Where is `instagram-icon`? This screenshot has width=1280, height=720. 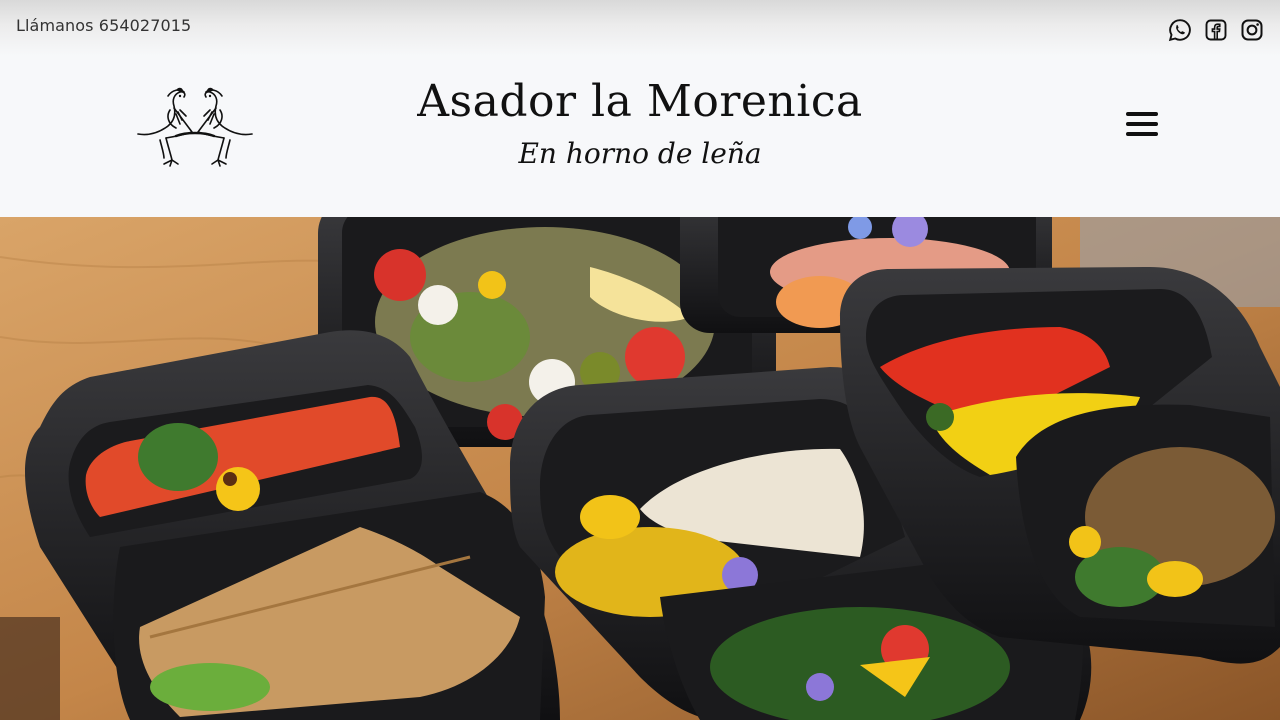
instagram-icon is located at coordinates (1252, 30).